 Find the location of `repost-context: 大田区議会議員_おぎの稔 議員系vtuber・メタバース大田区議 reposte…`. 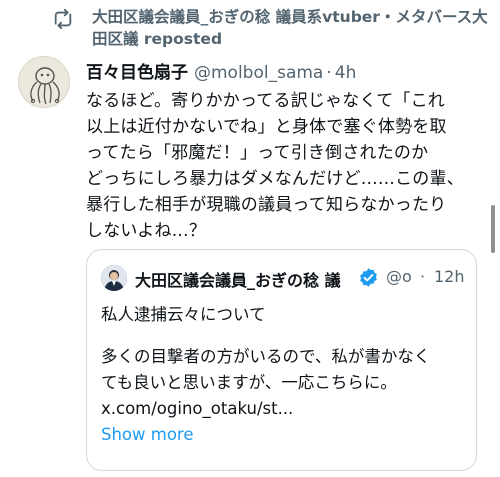

repost-context: 大田区議会議員_おぎの稔 議員系vtuber・メタバース大田区議 reposte… is located at coordinates (250, 28).